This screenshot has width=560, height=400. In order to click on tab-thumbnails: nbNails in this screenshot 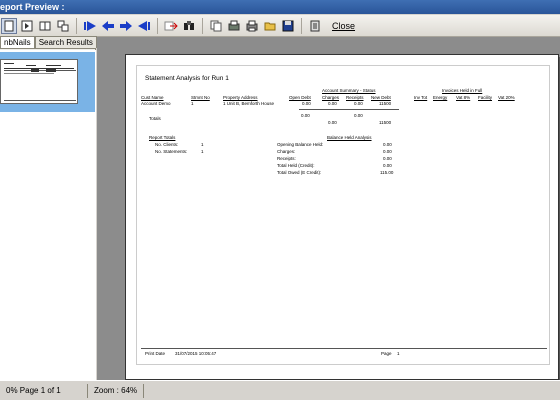, I will do `click(17, 42)`.